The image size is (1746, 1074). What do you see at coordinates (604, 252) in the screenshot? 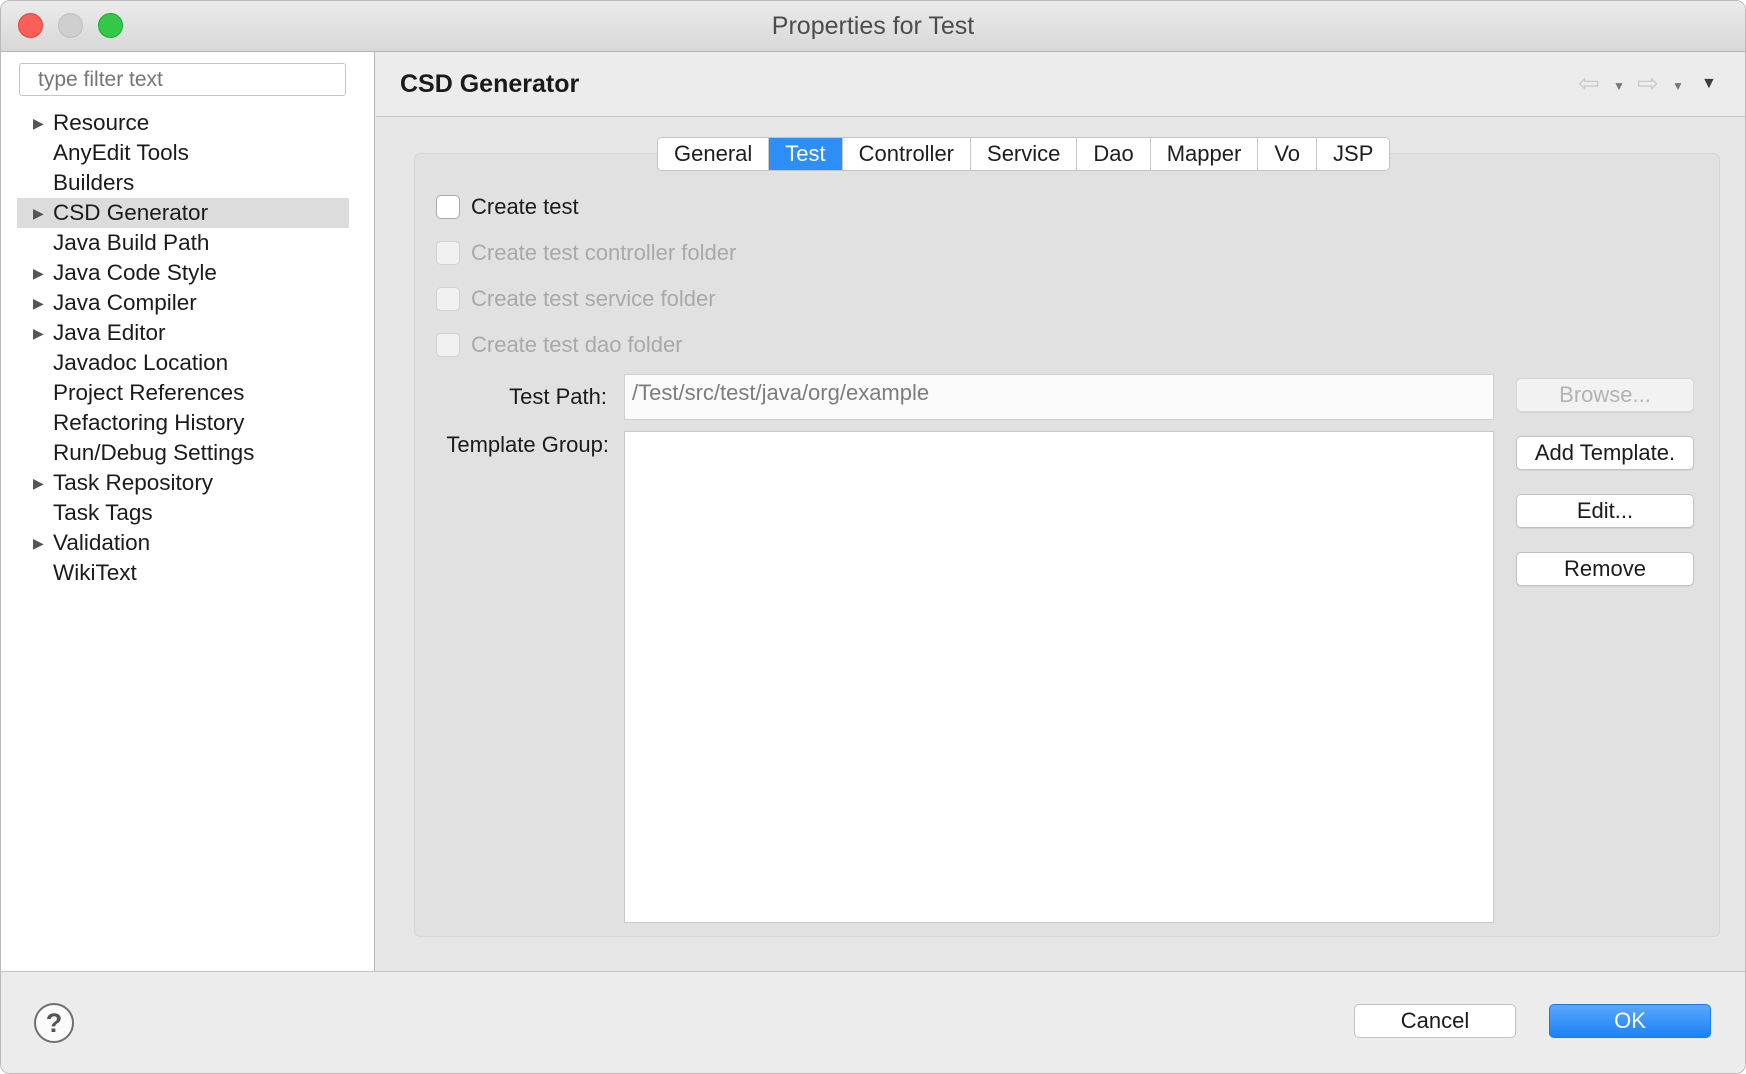
I see `create-test-controller-folder-label: Create test controller folder` at bounding box center [604, 252].